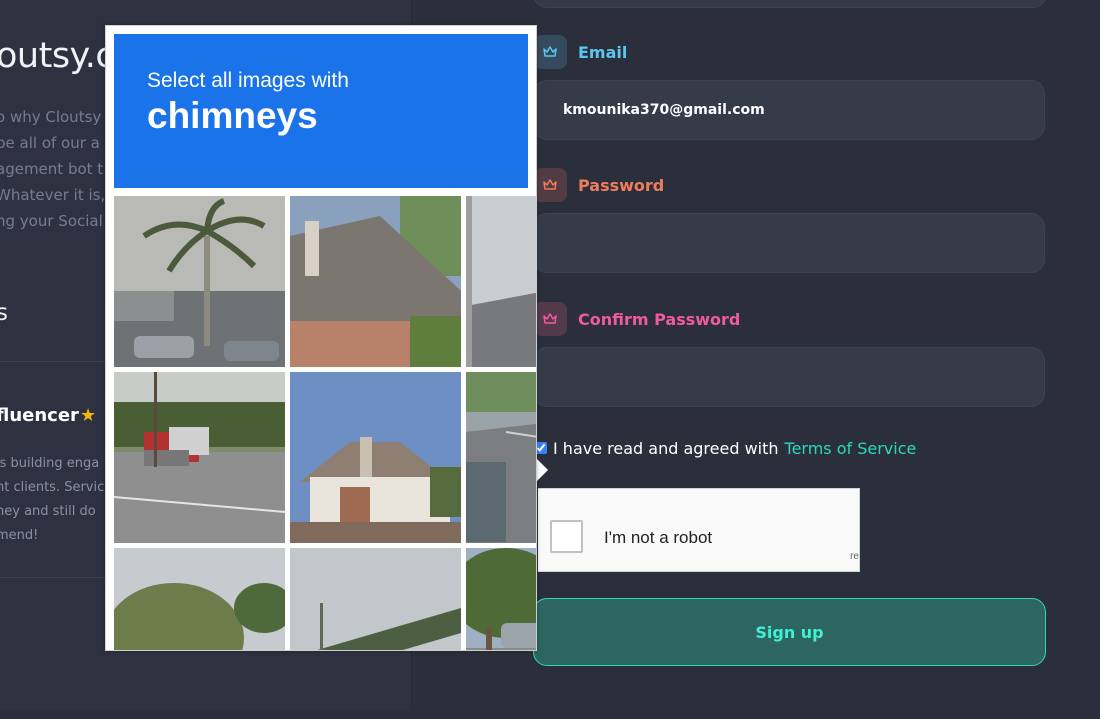  I want to click on brand-title: outsy.c, so click(57, 56).